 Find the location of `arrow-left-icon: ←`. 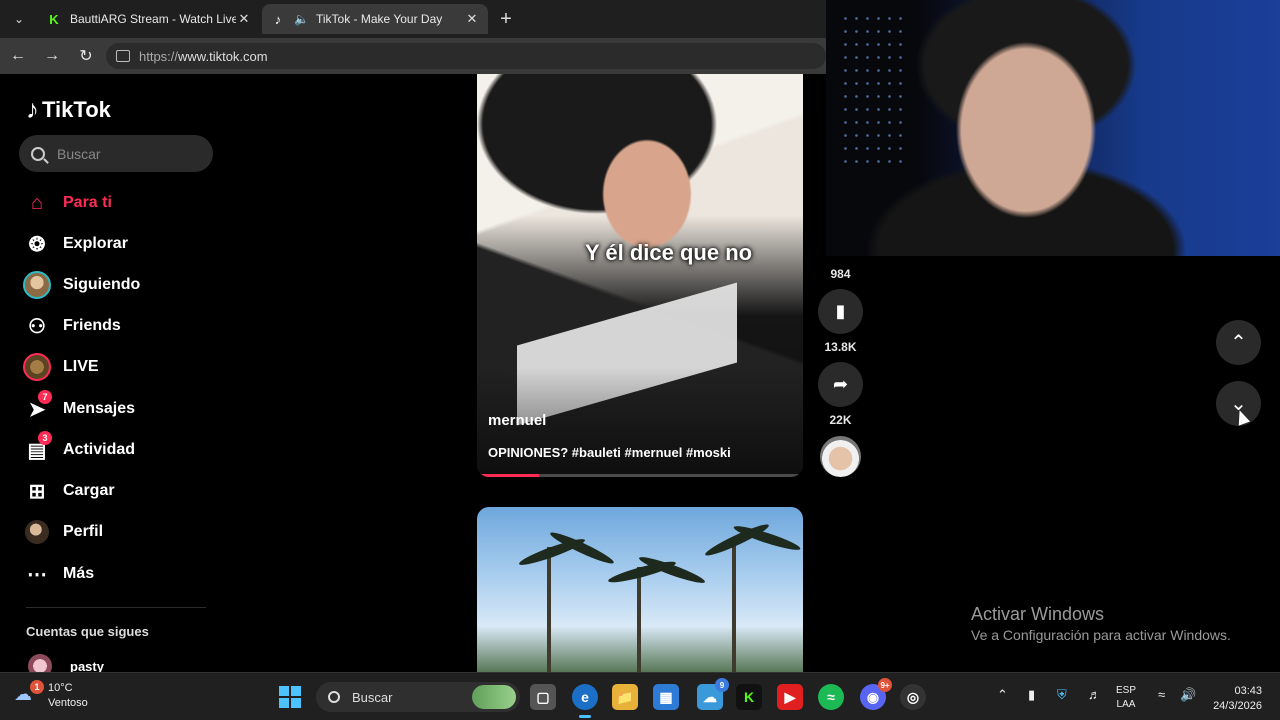

arrow-left-icon: ← is located at coordinates (18, 55).